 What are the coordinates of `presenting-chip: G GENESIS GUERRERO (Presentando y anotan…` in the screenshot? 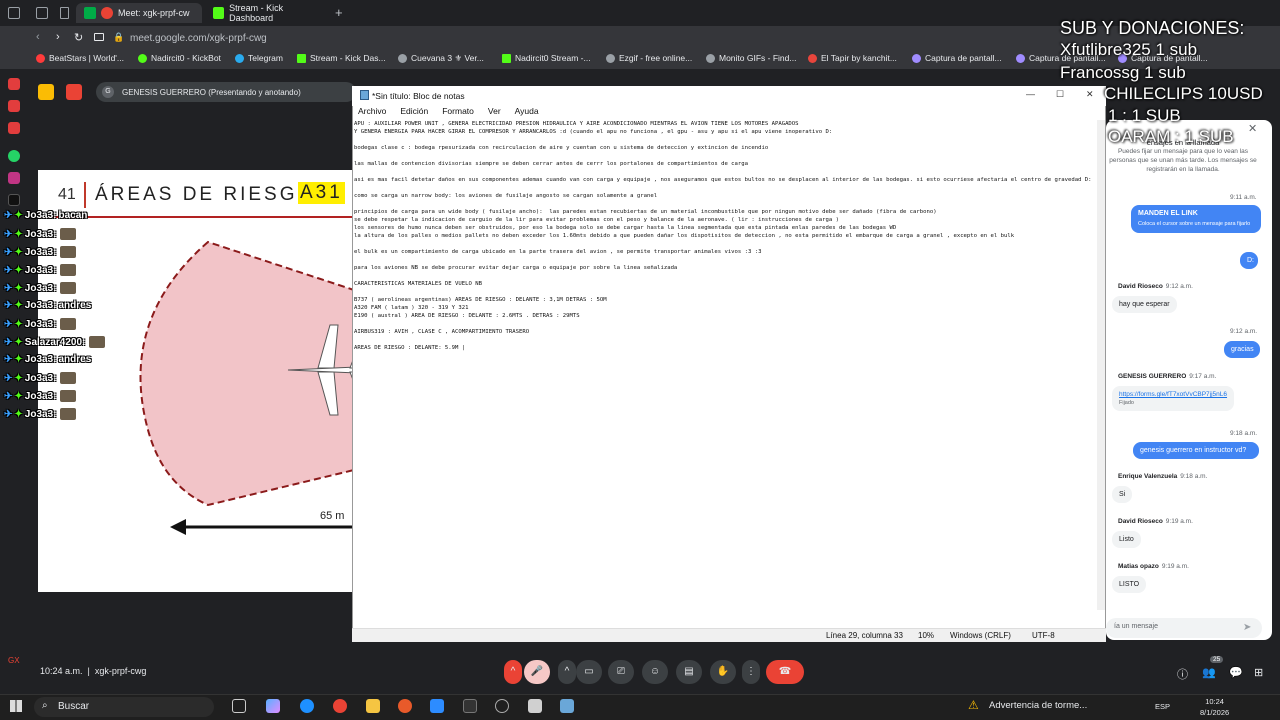 It's located at (226, 92).